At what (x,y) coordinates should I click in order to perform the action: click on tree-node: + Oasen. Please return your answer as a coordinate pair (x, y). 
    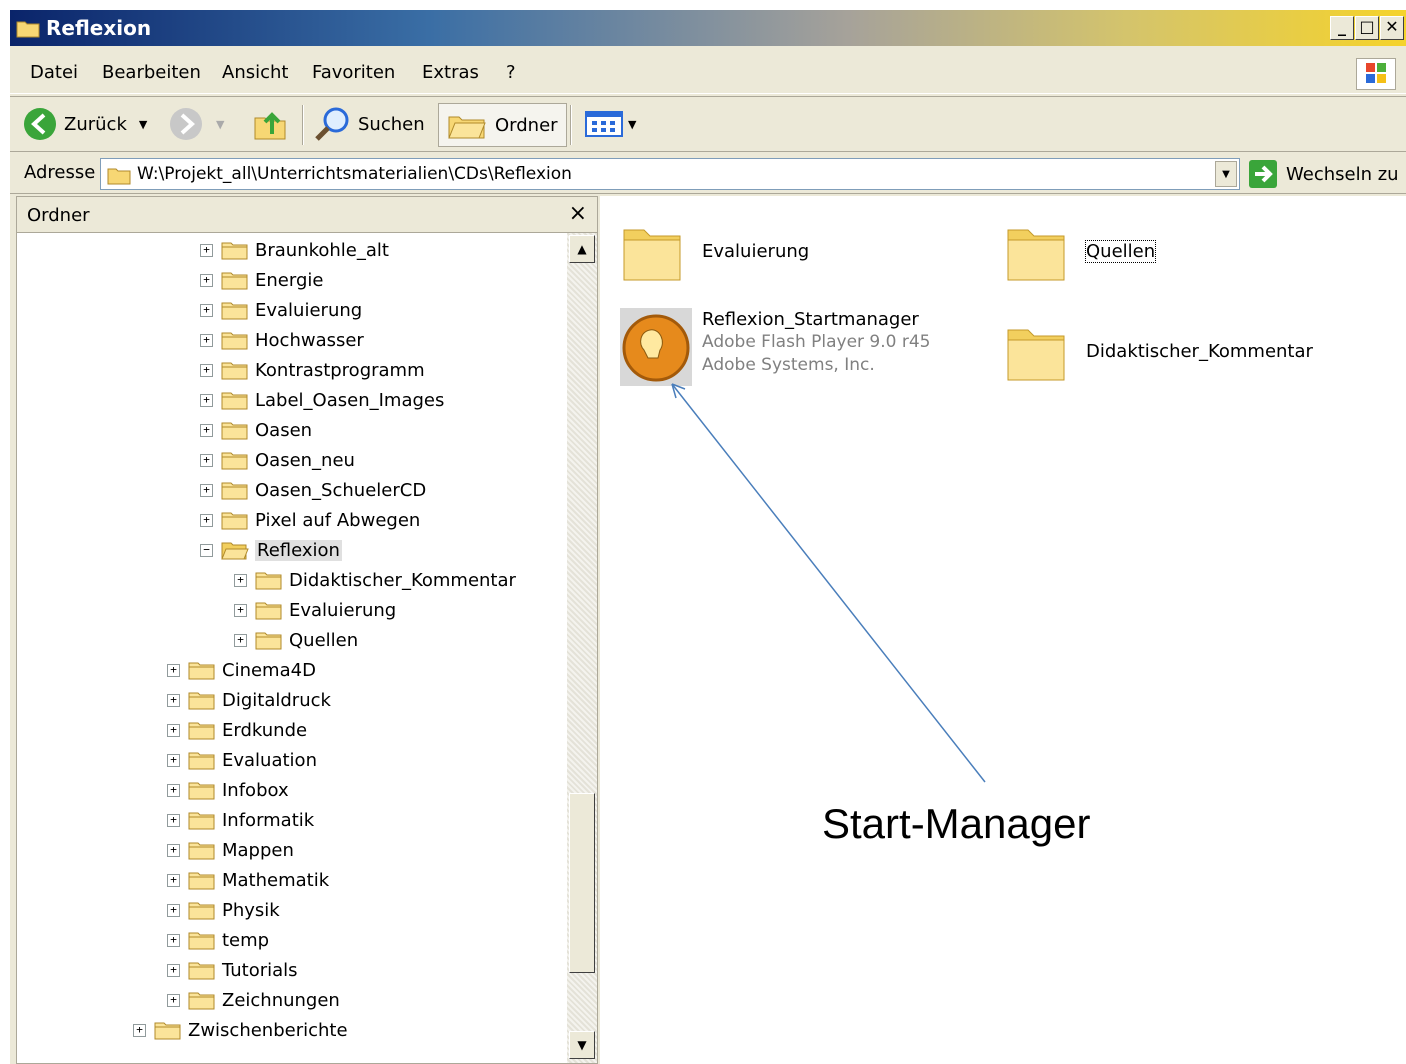
    Looking at the image, I should click on (256, 430).